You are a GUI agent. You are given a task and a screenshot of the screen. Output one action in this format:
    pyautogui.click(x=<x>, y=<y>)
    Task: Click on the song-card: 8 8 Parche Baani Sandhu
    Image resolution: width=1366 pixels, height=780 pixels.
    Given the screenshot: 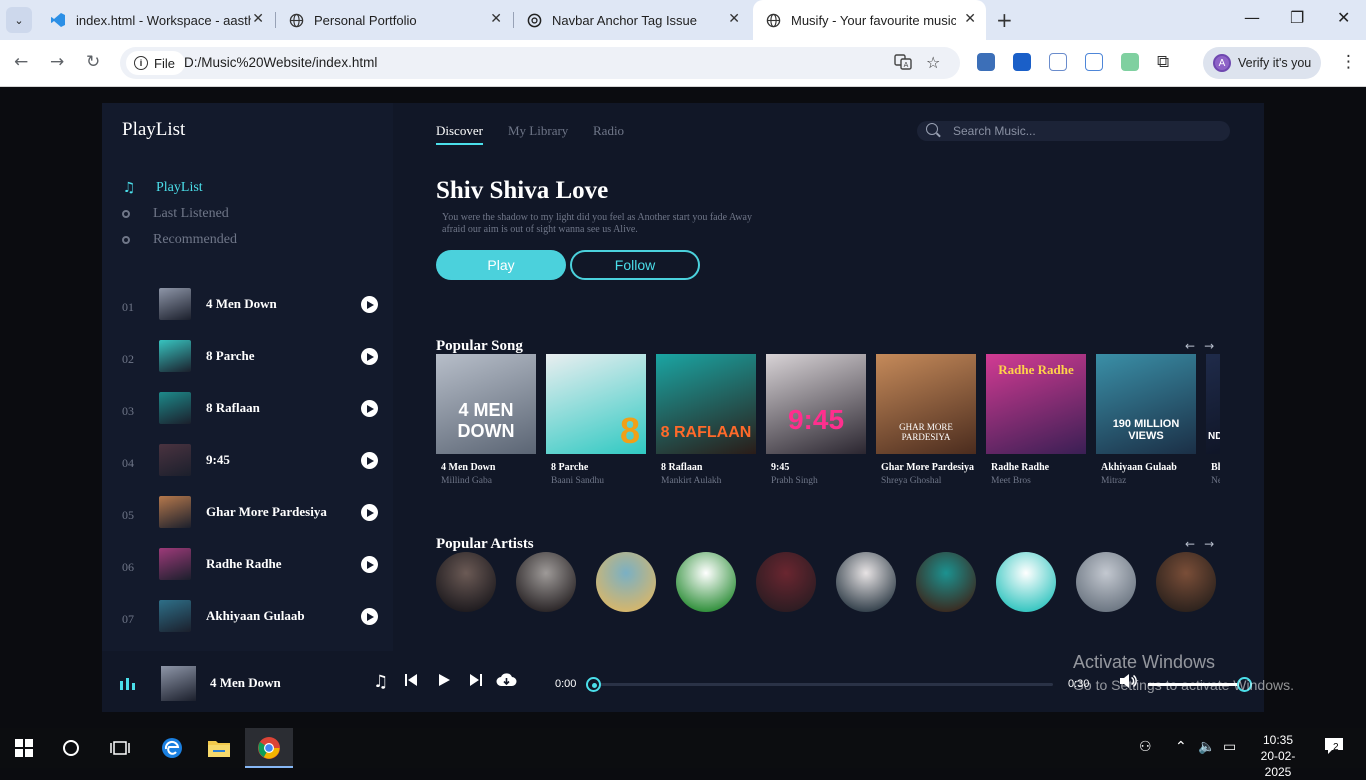 What is the action you would take?
    pyautogui.click(x=596, y=420)
    